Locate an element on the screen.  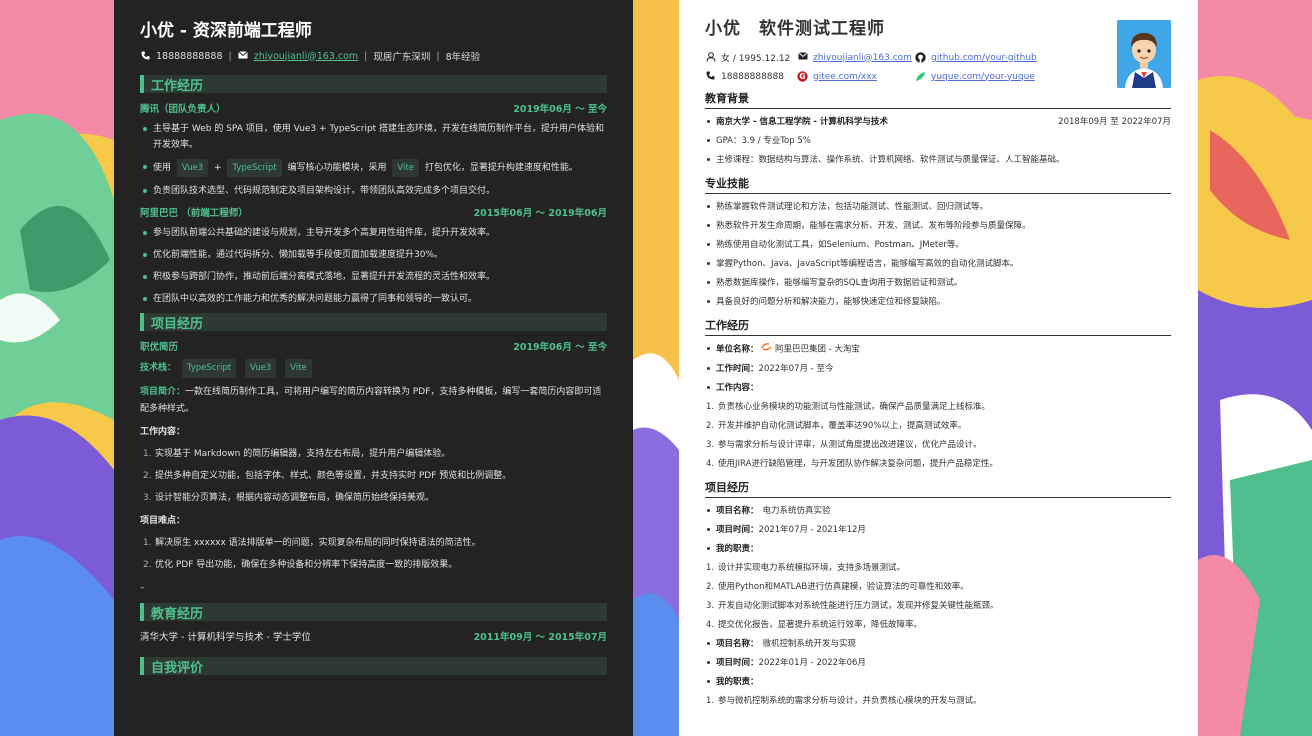
user-icon is located at coordinates (710, 57).